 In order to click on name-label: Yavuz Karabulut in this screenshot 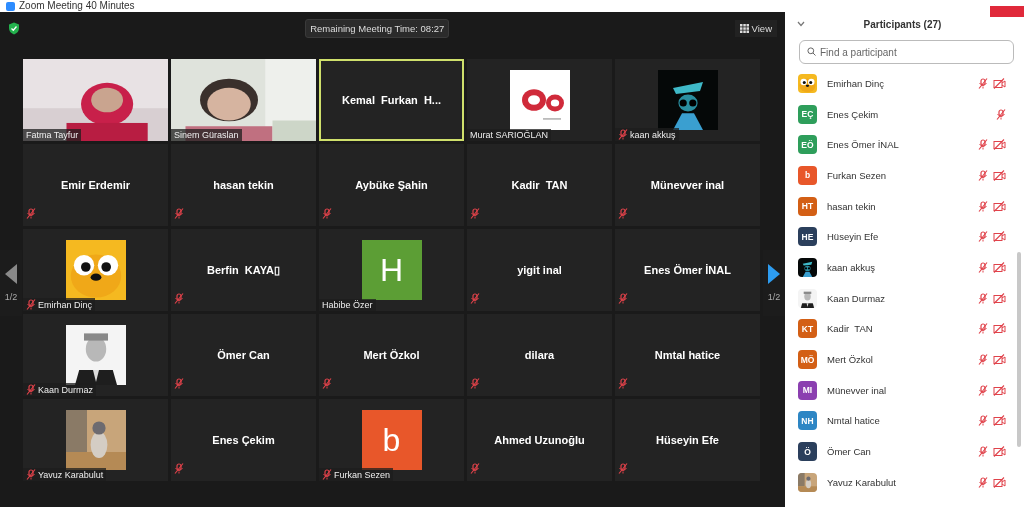, I will do `click(65, 474)`.